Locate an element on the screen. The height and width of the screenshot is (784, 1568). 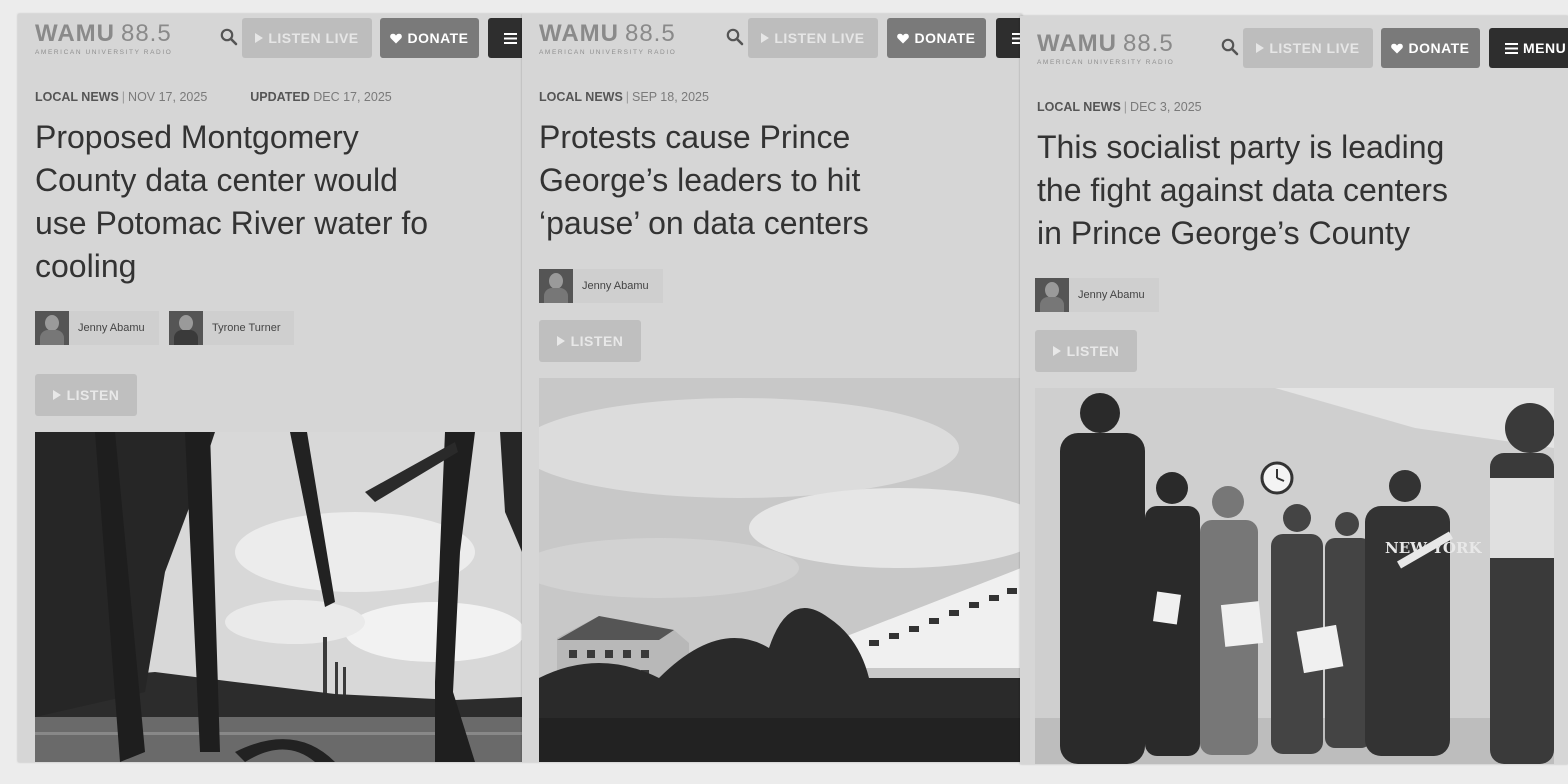
publish-date: SEP 18, 2025 is located at coordinates (670, 97).